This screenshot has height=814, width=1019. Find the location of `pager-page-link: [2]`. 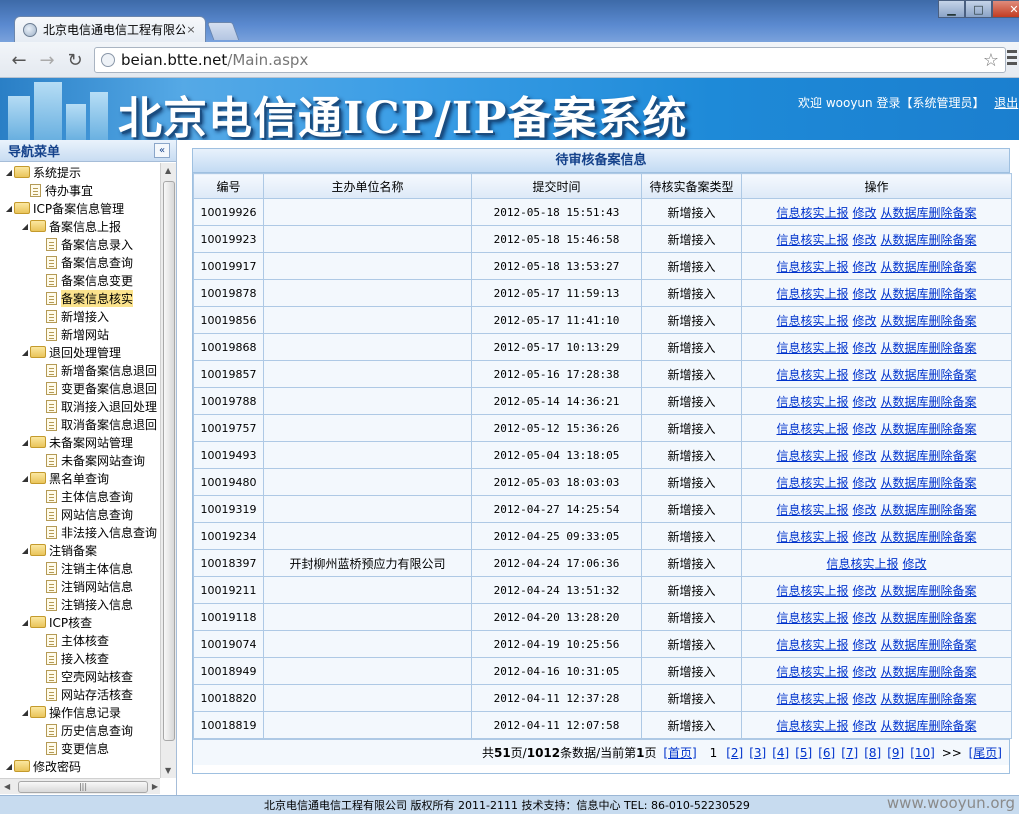

pager-page-link: [2] is located at coordinates (734, 753).